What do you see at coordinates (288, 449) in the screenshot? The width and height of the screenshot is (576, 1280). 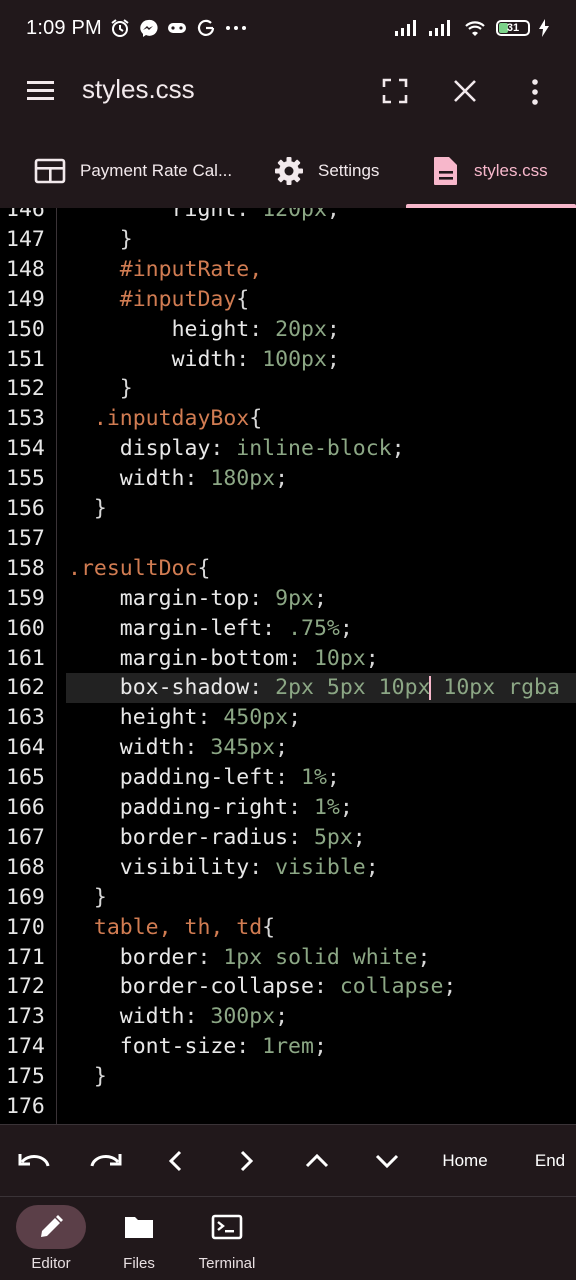 I see `code-line: 154 display: inline-block;` at bounding box center [288, 449].